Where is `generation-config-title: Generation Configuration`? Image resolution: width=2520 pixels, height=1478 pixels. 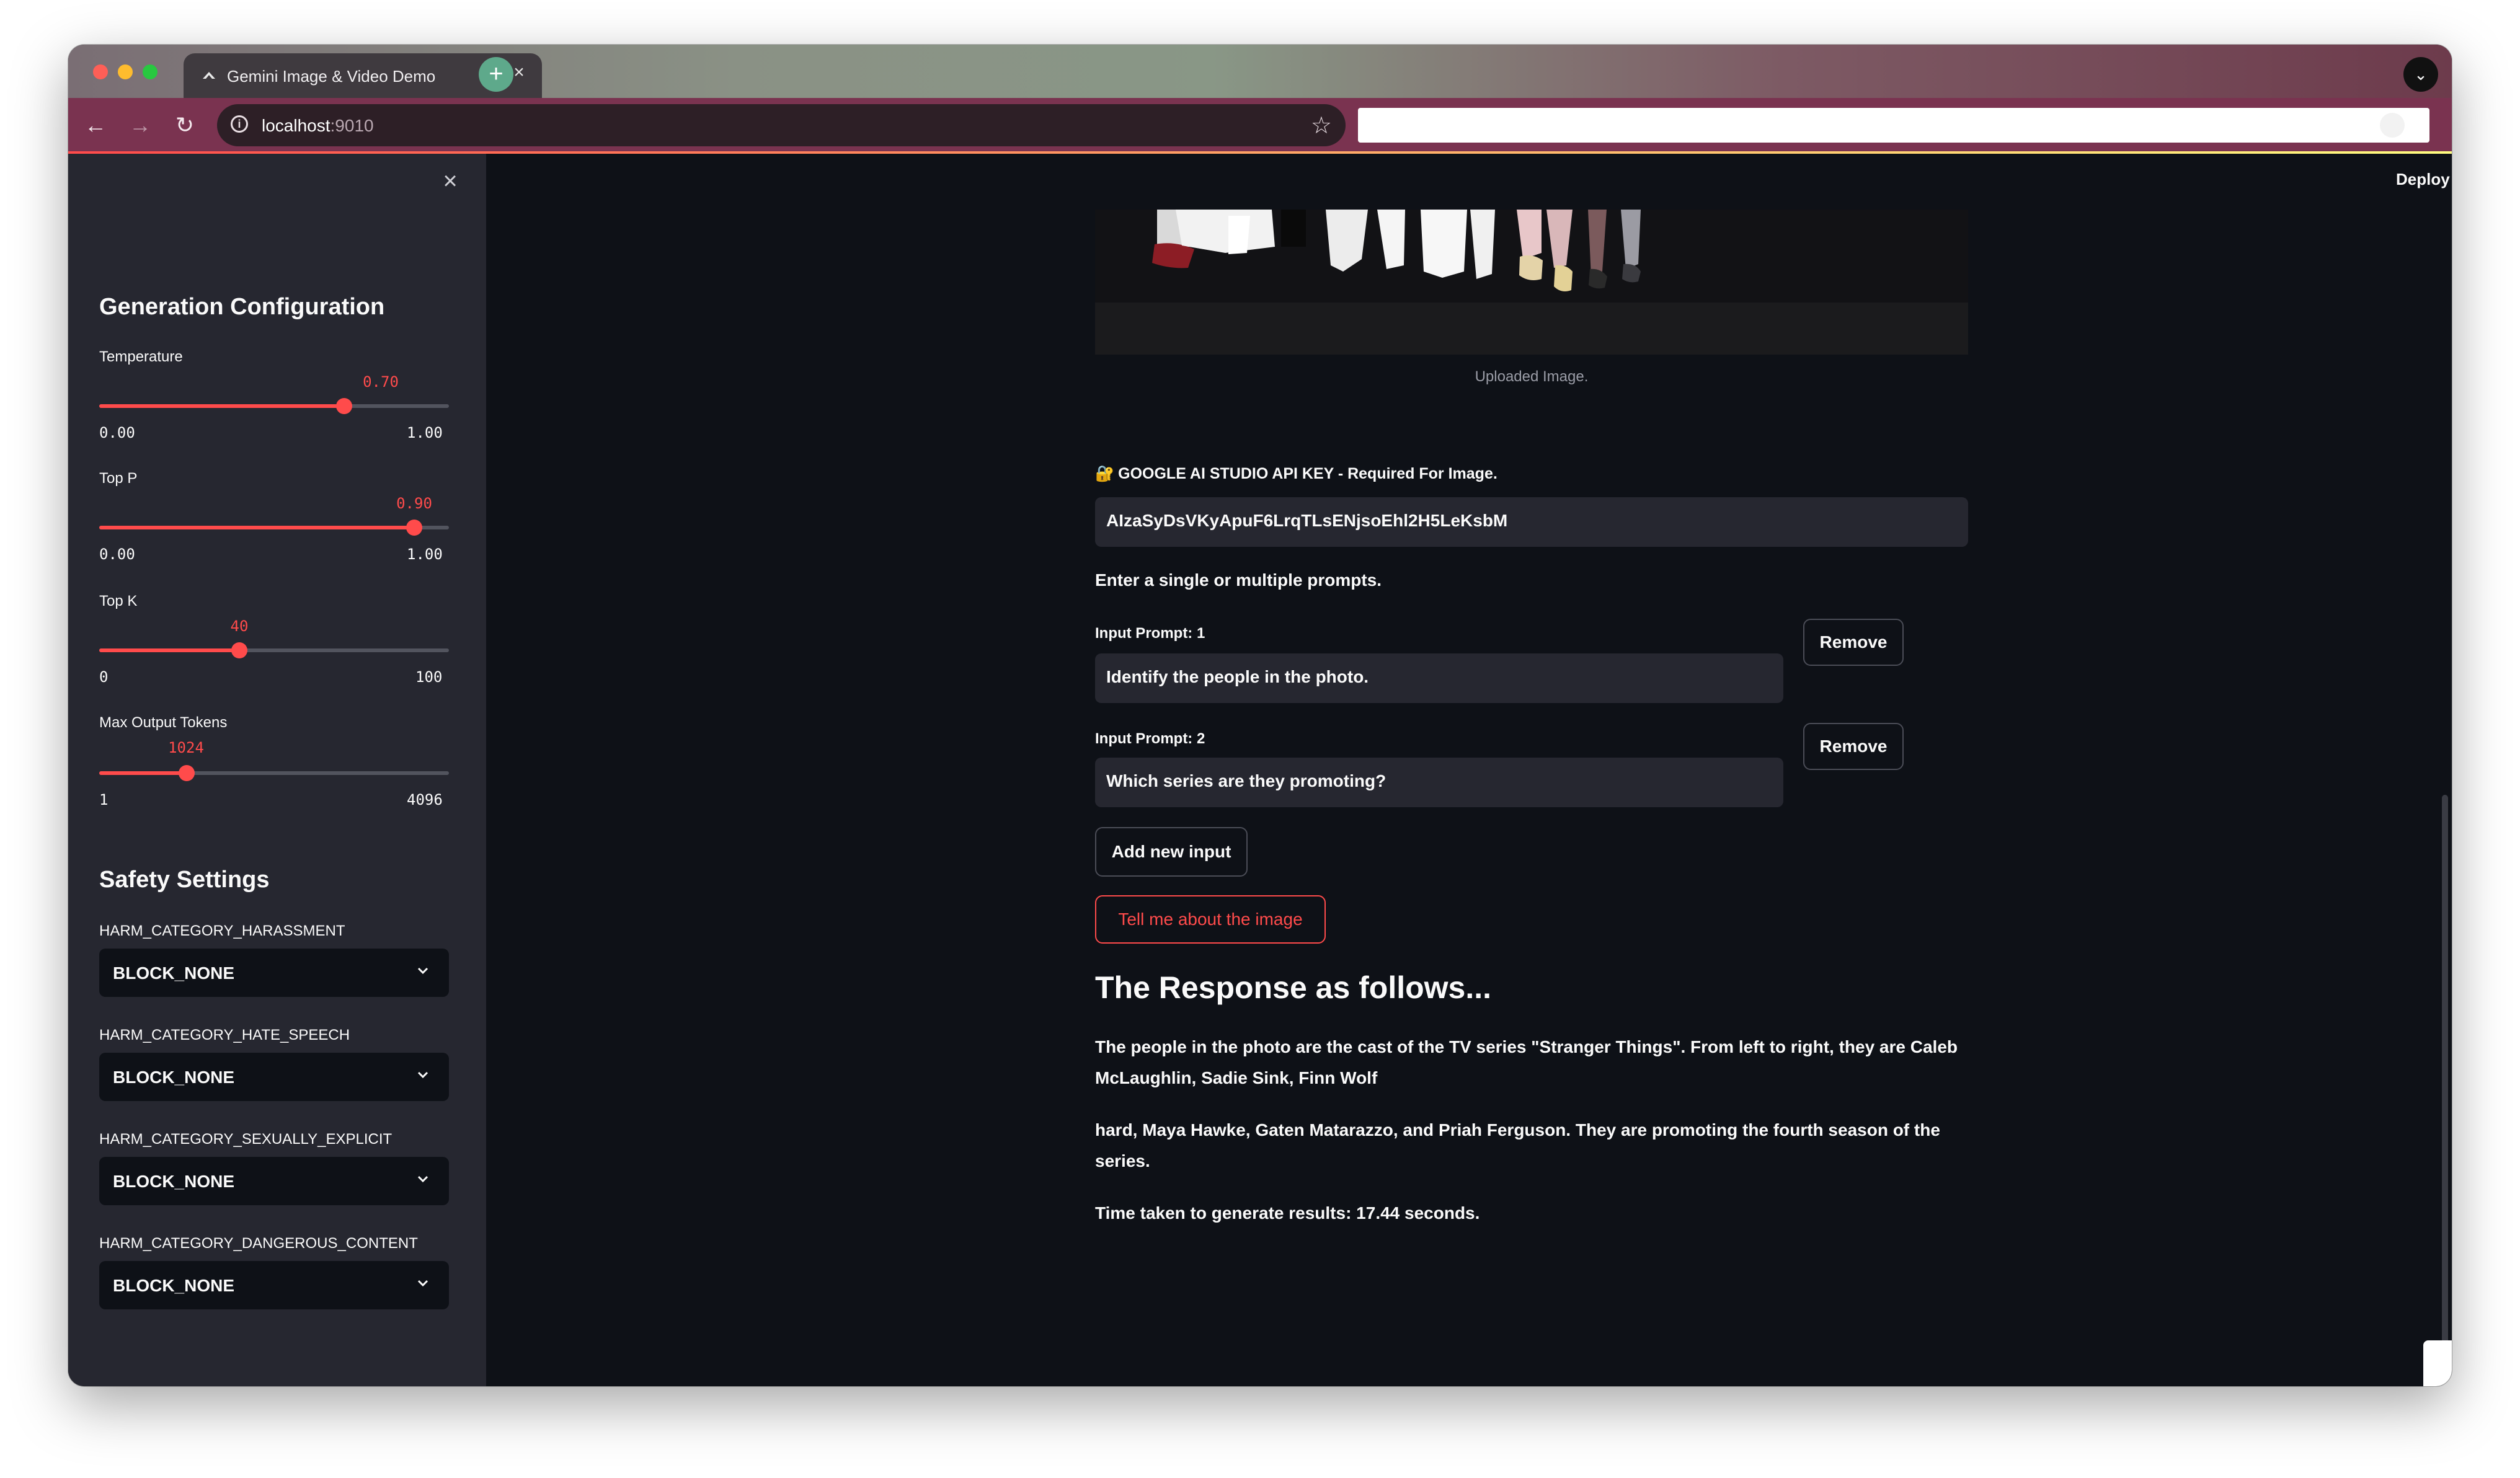 generation-config-title: Generation Configuration is located at coordinates (242, 307).